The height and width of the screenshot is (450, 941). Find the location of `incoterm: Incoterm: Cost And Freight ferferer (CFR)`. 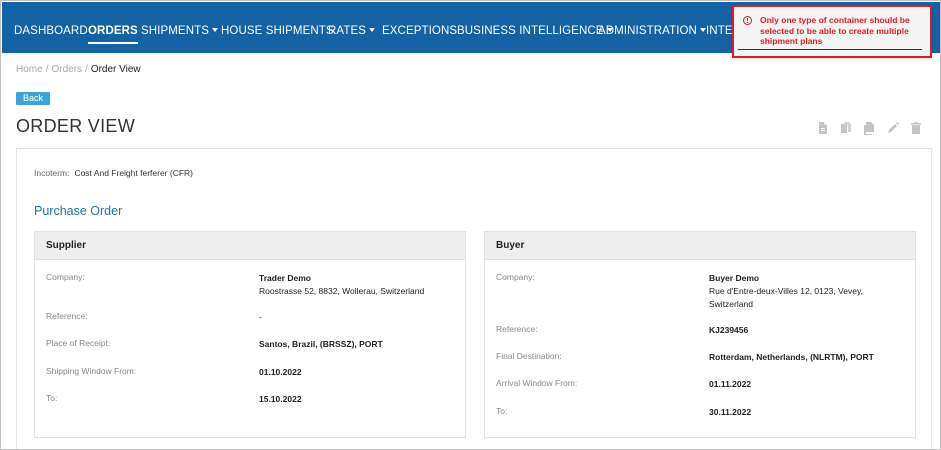

incoterm: Incoterm: Cost And Freight ferferer (CFR) is located at coordinates (113, 173).